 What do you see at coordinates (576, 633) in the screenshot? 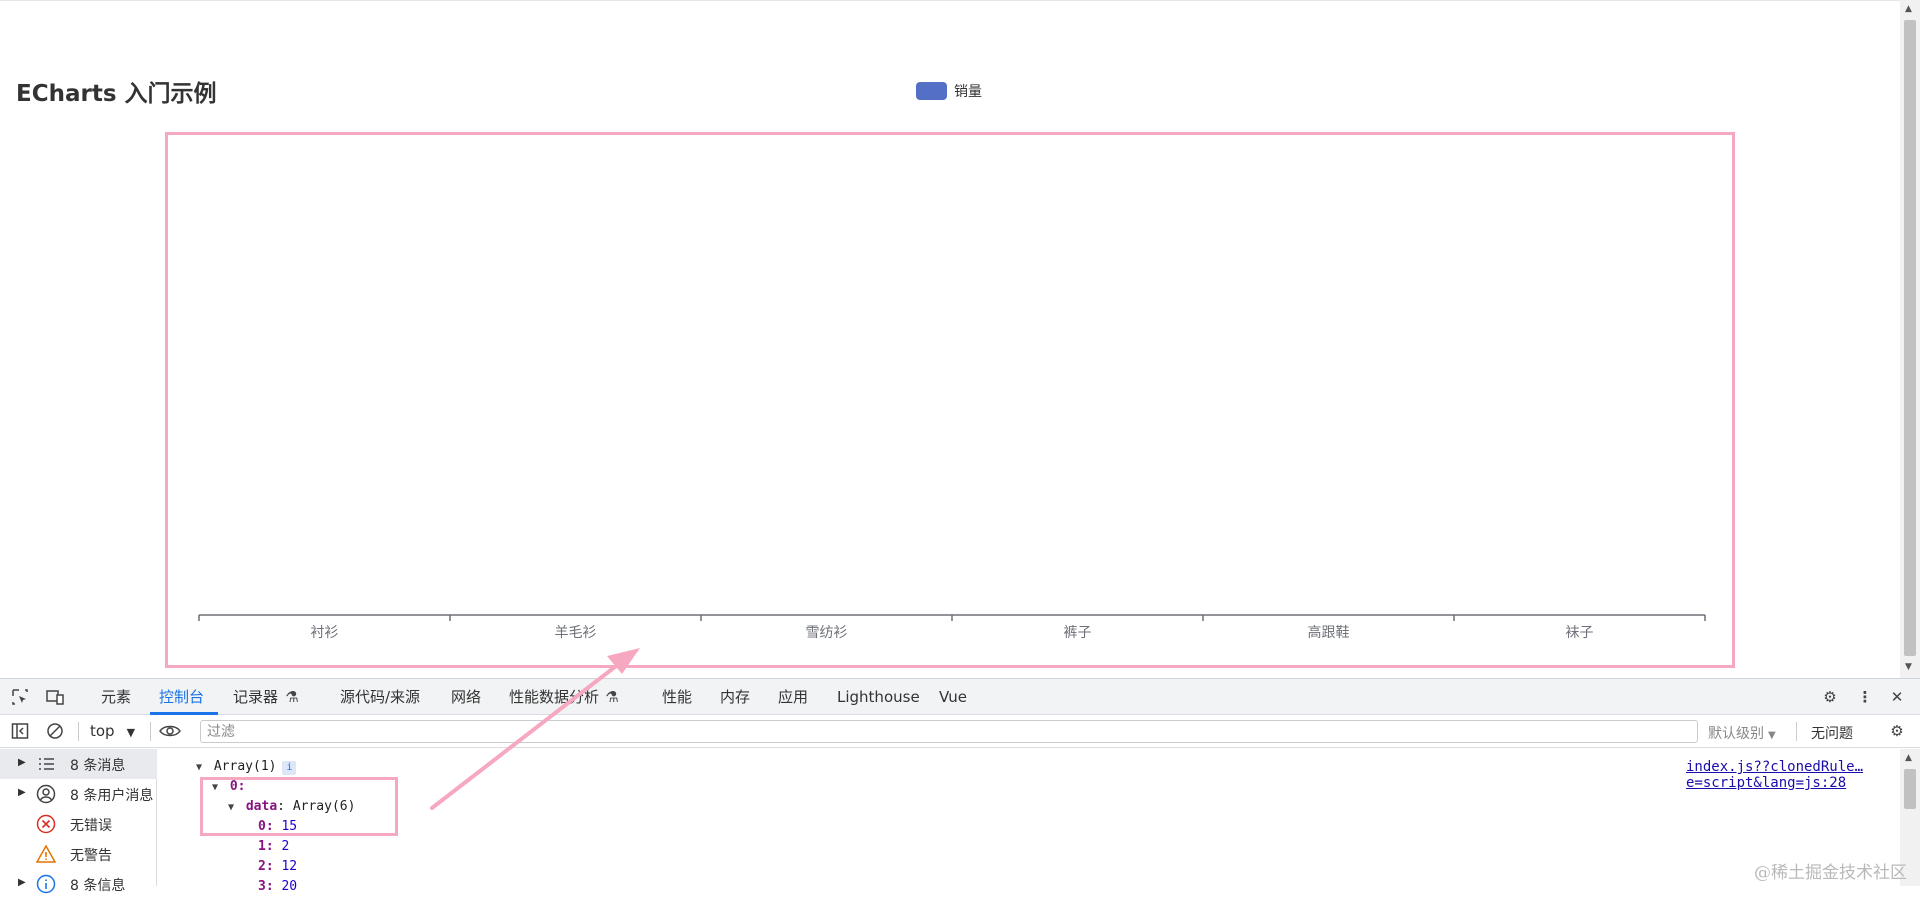
I see `x-tick-label: 羊毛衫` at bounding box center [576, 633].